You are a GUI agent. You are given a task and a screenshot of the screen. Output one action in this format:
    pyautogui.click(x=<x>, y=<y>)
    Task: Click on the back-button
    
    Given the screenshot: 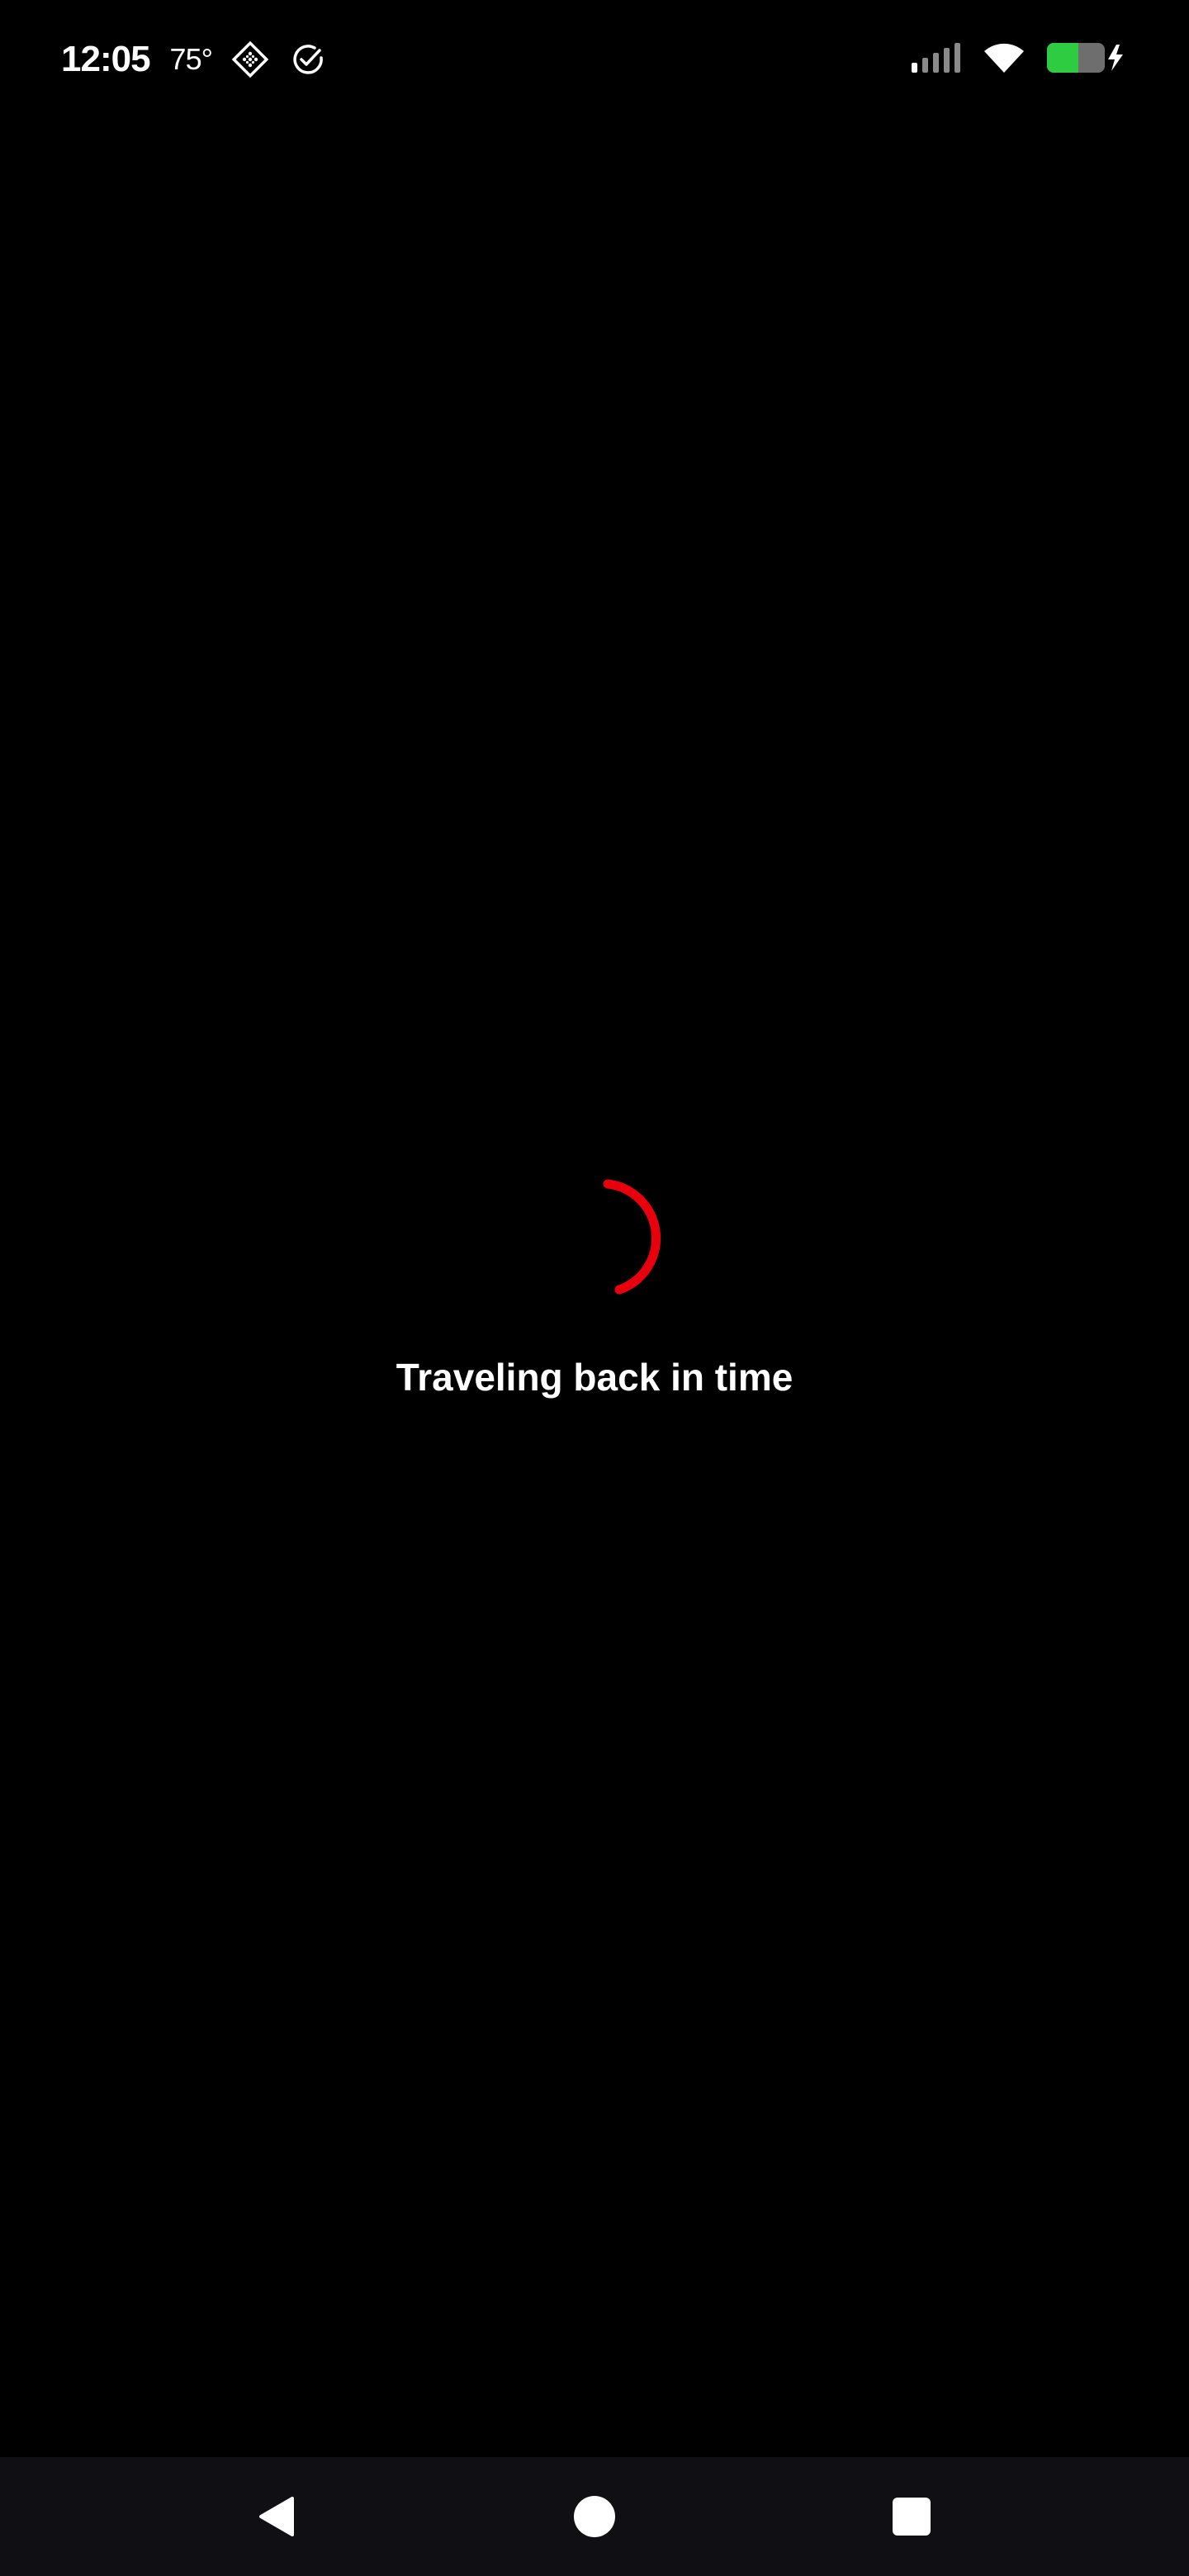 What is the action you would take?
    pyautogui.click(x=277, y=2516)
    